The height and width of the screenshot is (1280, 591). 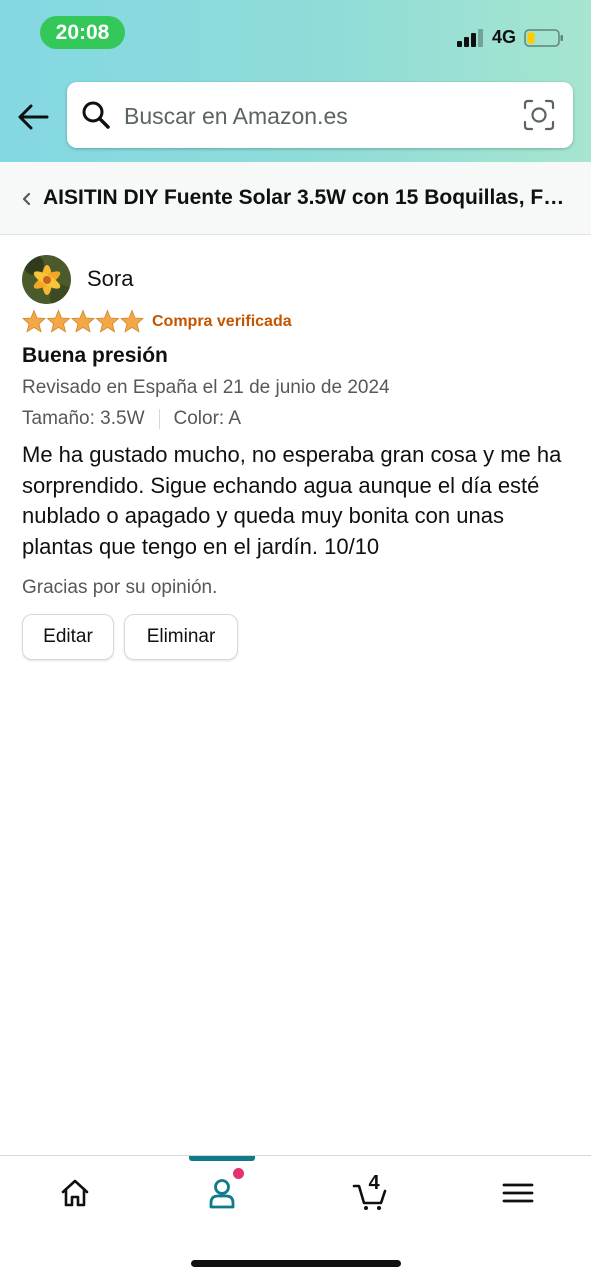 I want to click on nav-home, so click(x=74, y=1196).